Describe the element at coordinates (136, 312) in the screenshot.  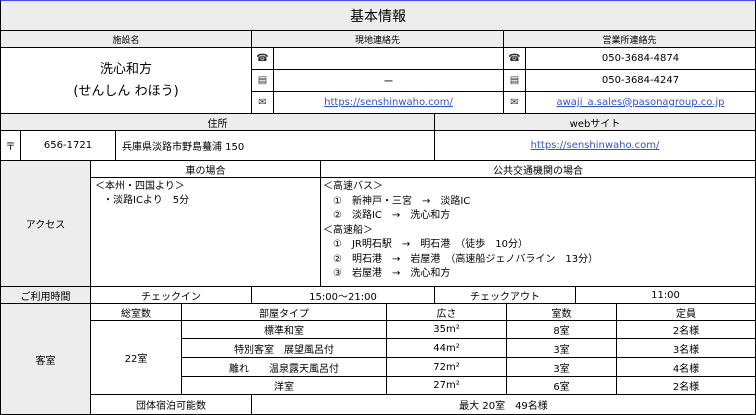
I see `total-rooms-header: 総室数` at that location.